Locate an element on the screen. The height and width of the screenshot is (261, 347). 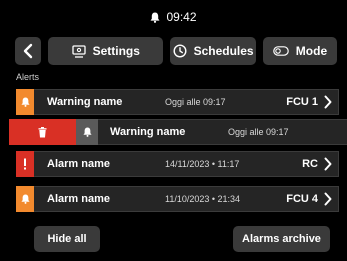
settings-button: Settings is located at coordinates (106, 51).